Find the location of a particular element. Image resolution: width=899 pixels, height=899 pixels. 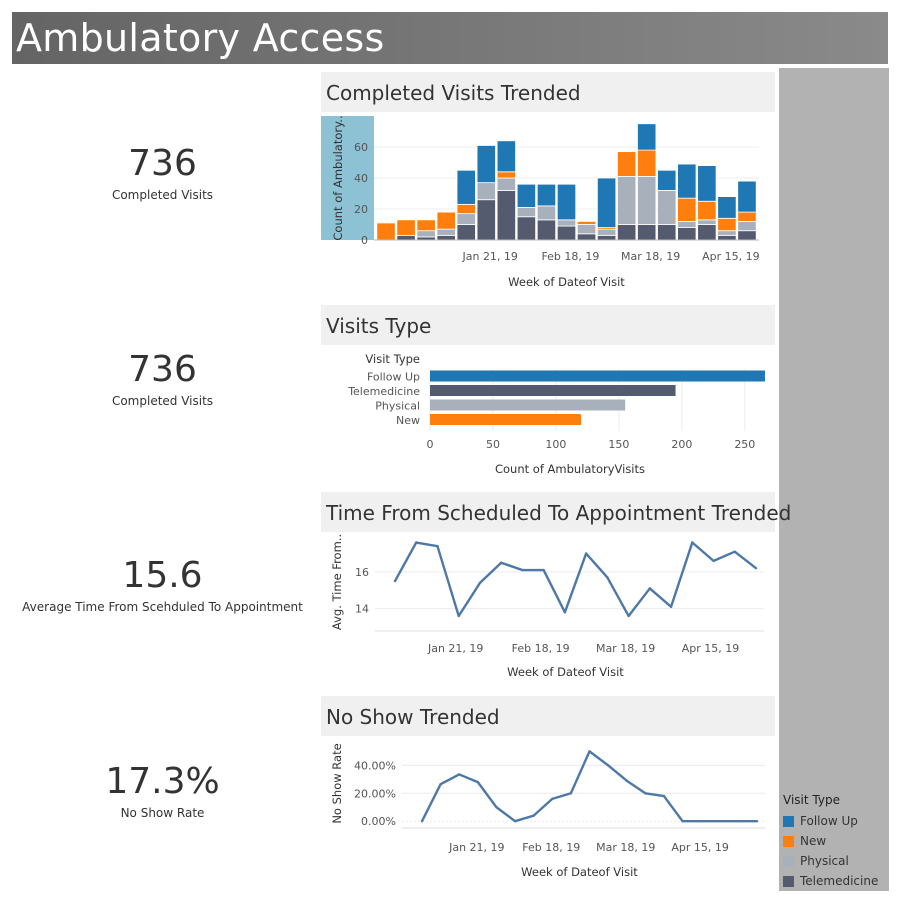

legend-label: Follow Up is located at coordinates (829, 821).